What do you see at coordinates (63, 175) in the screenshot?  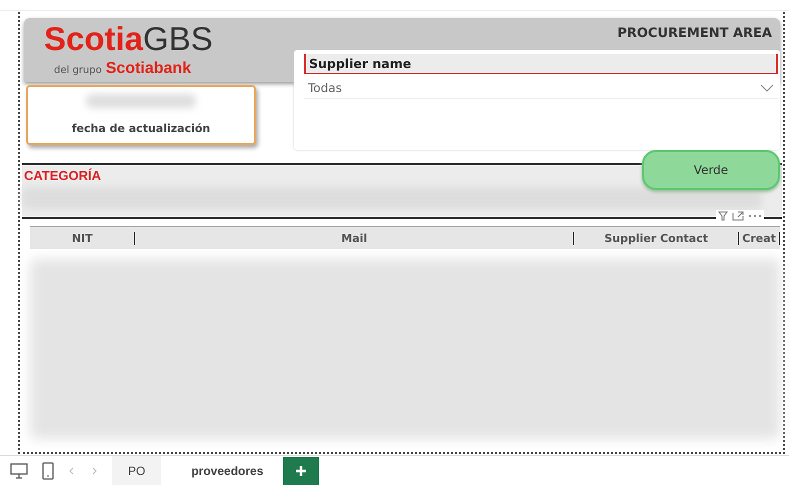 I see `category-title: CATEGORÍA` at bounding box center [63, 175].